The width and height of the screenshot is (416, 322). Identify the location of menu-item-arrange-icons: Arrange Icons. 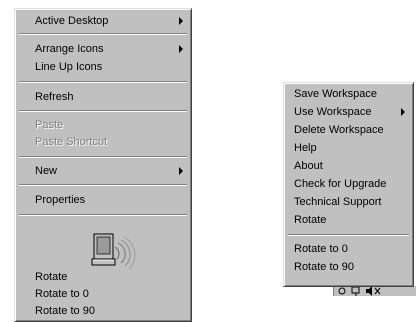
(103, 49).